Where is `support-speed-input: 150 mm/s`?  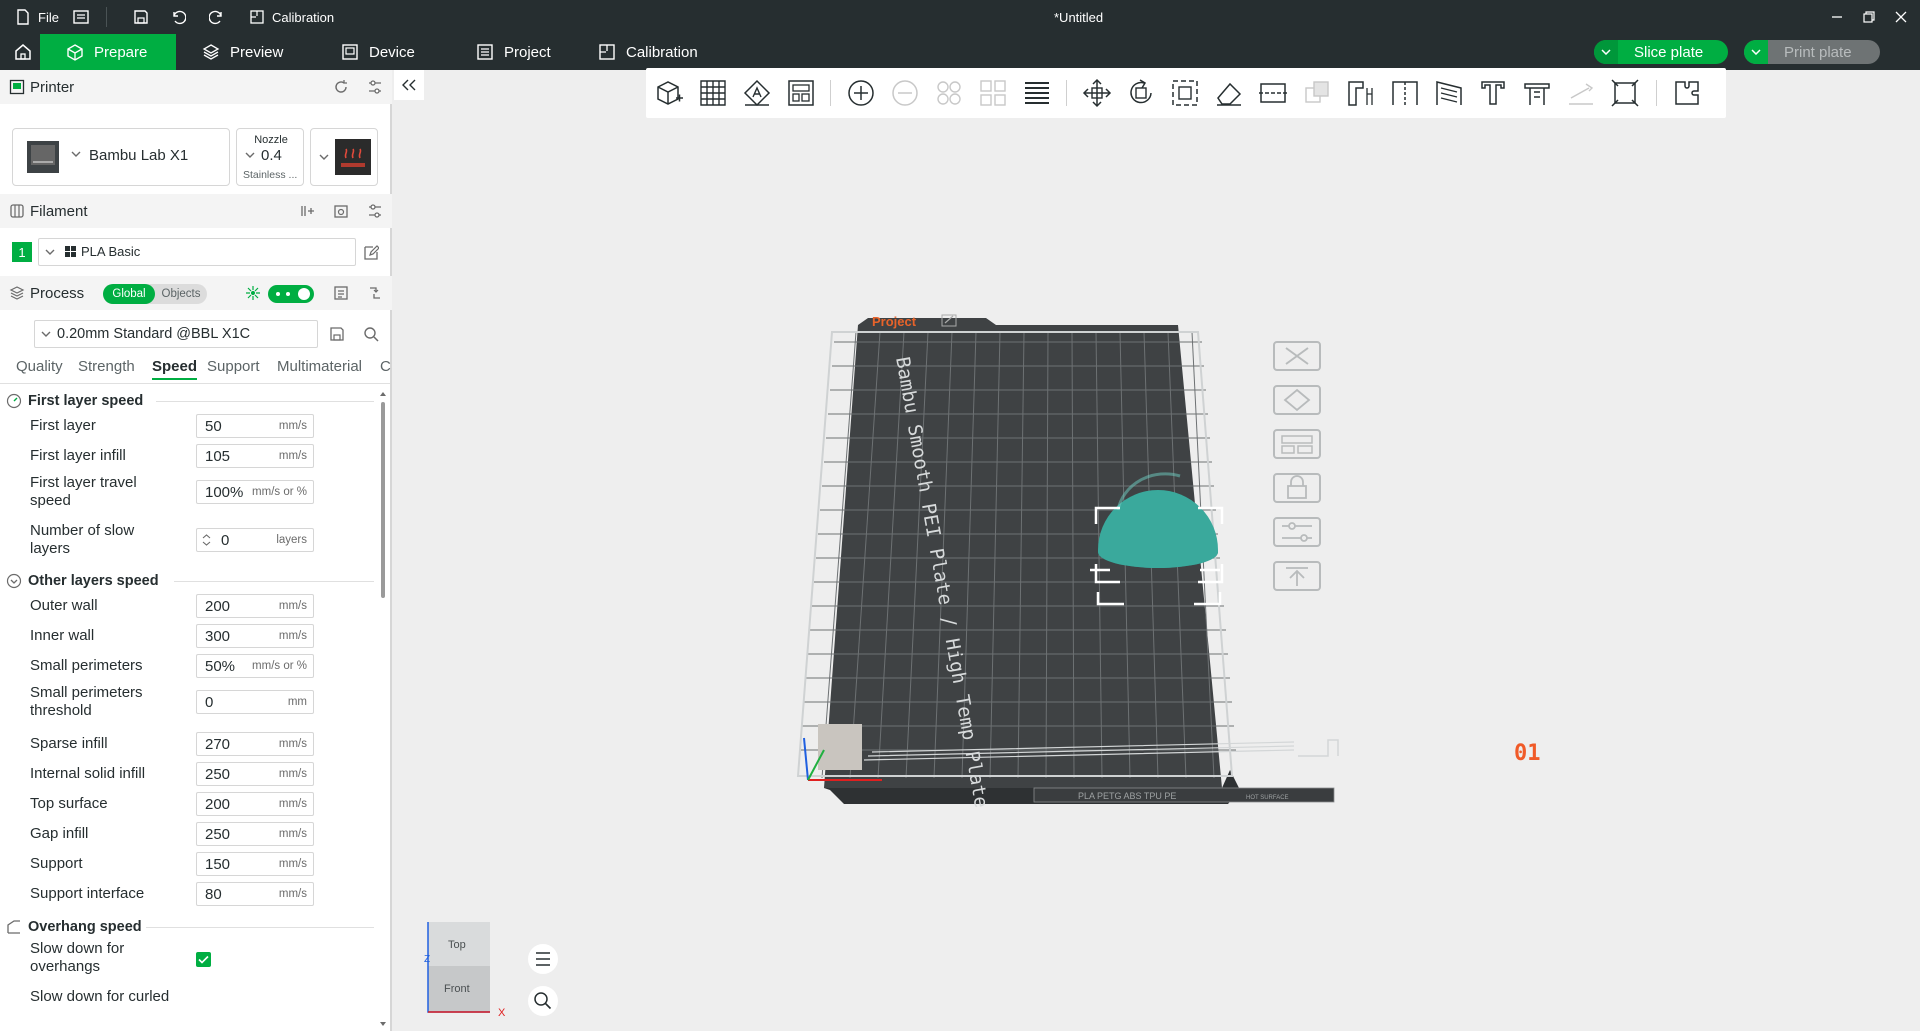 support-speed-input: 150 mm/s is located at coordinates (255, 864).